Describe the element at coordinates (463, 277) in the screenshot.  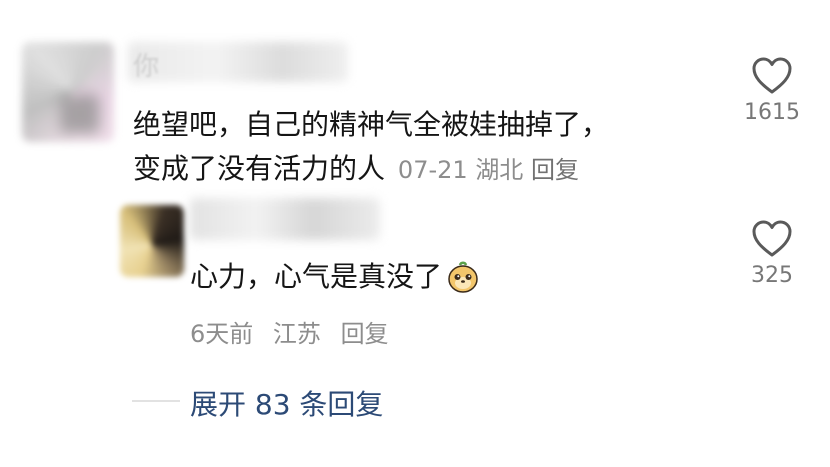
I see `meerkat-emoji` at that location.